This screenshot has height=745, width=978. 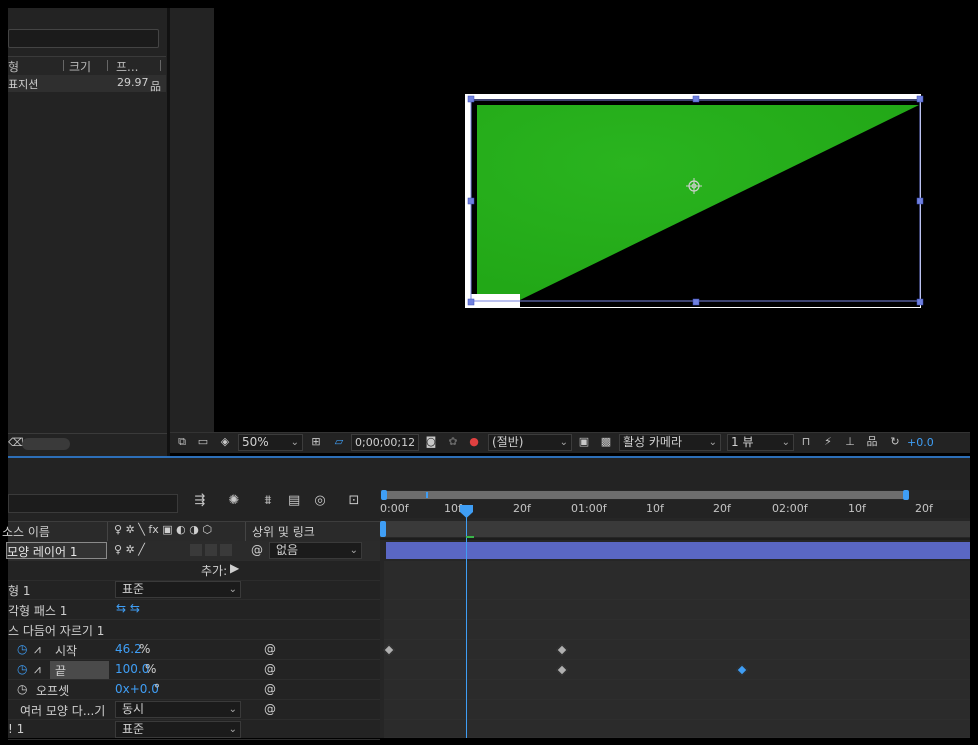 I want to click on layer-row: 모양 레이어 1 ♀ ✲ ╱ @ 없음 ⌄, so click(x=193, y=551).